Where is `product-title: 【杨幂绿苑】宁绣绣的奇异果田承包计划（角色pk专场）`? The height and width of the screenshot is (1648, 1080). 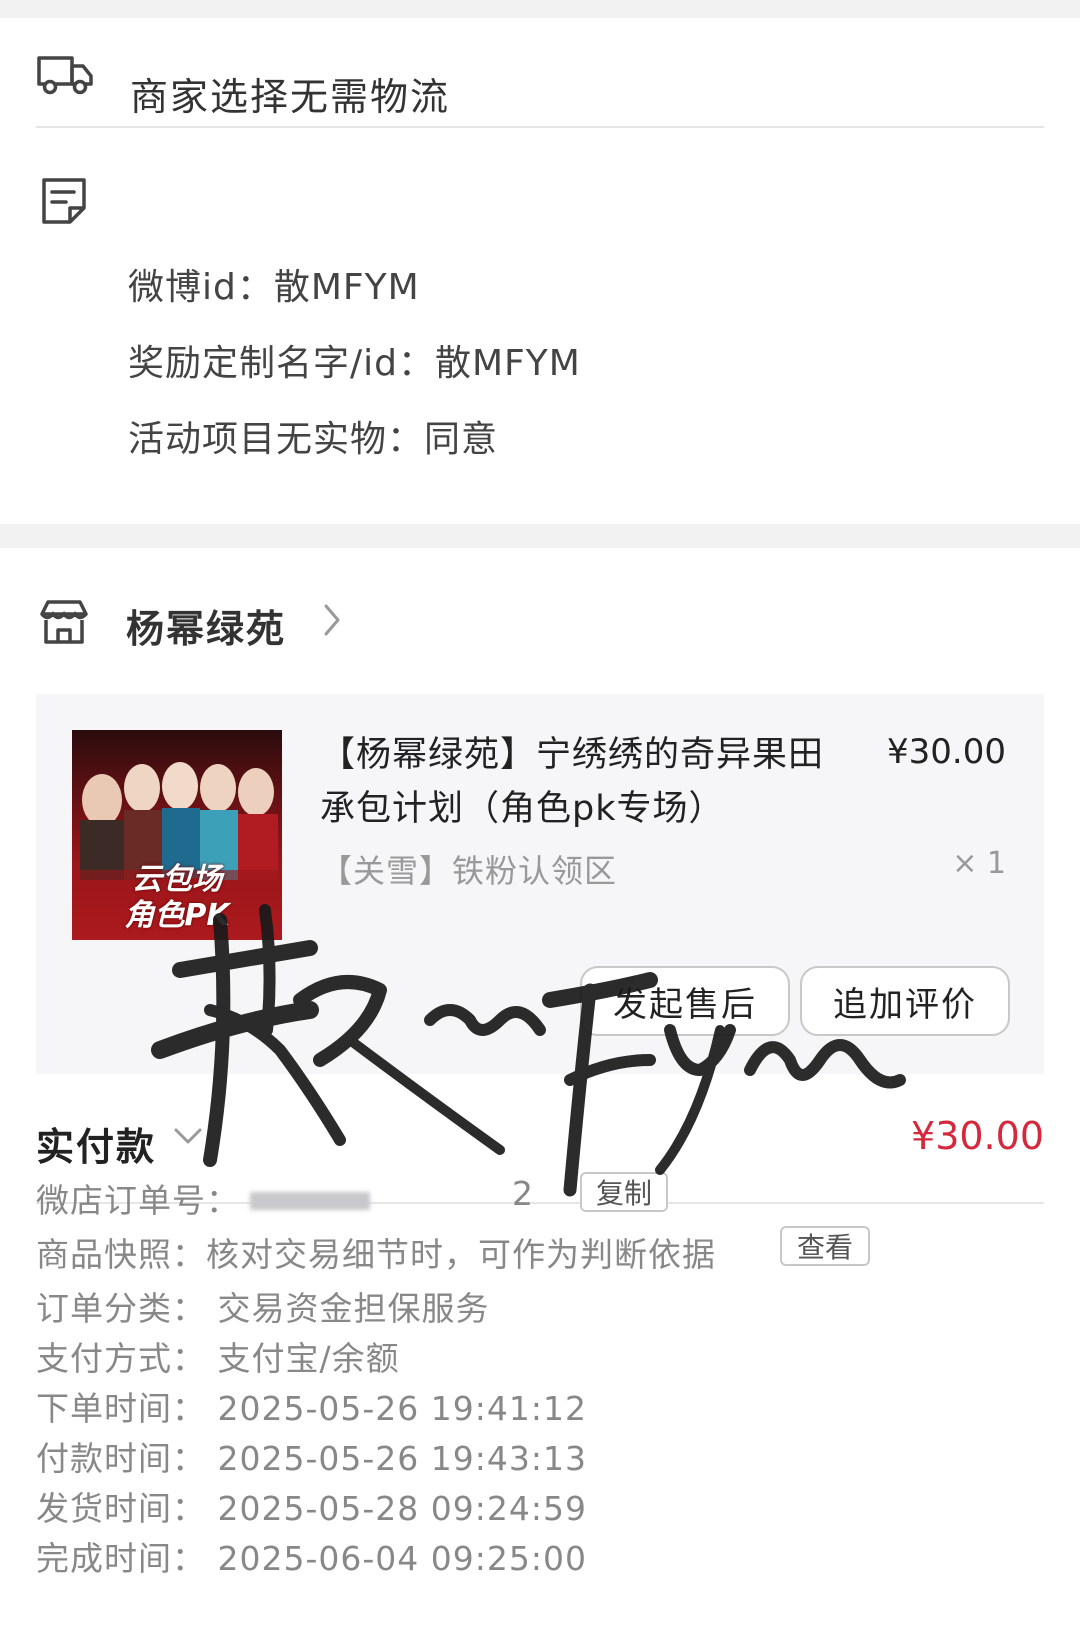 product-title: 【杨幂绿苑】宁绣绣的奇异果田承包计划（角色pk专场） is located at coordinates (585, 782).